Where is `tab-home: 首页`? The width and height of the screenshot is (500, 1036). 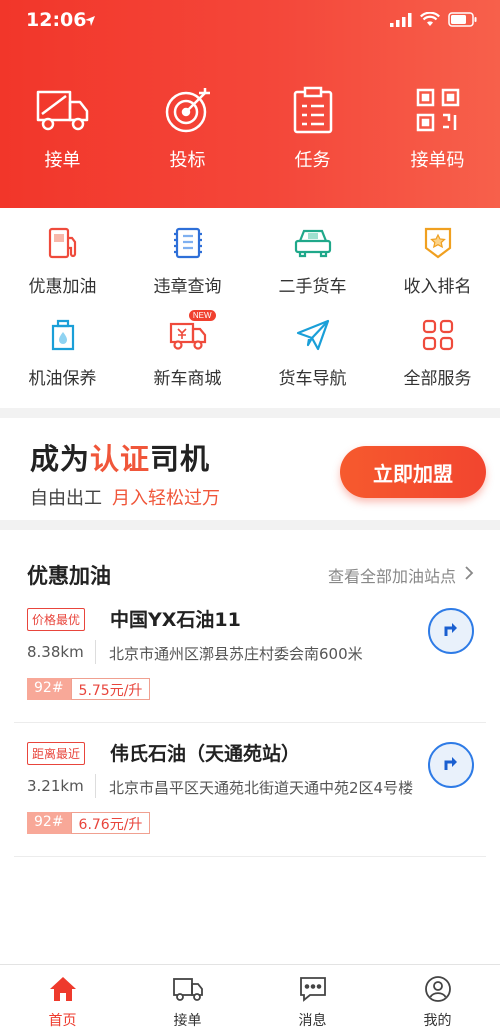
tab-home: 首页 is located at coordinates (62, 1000).